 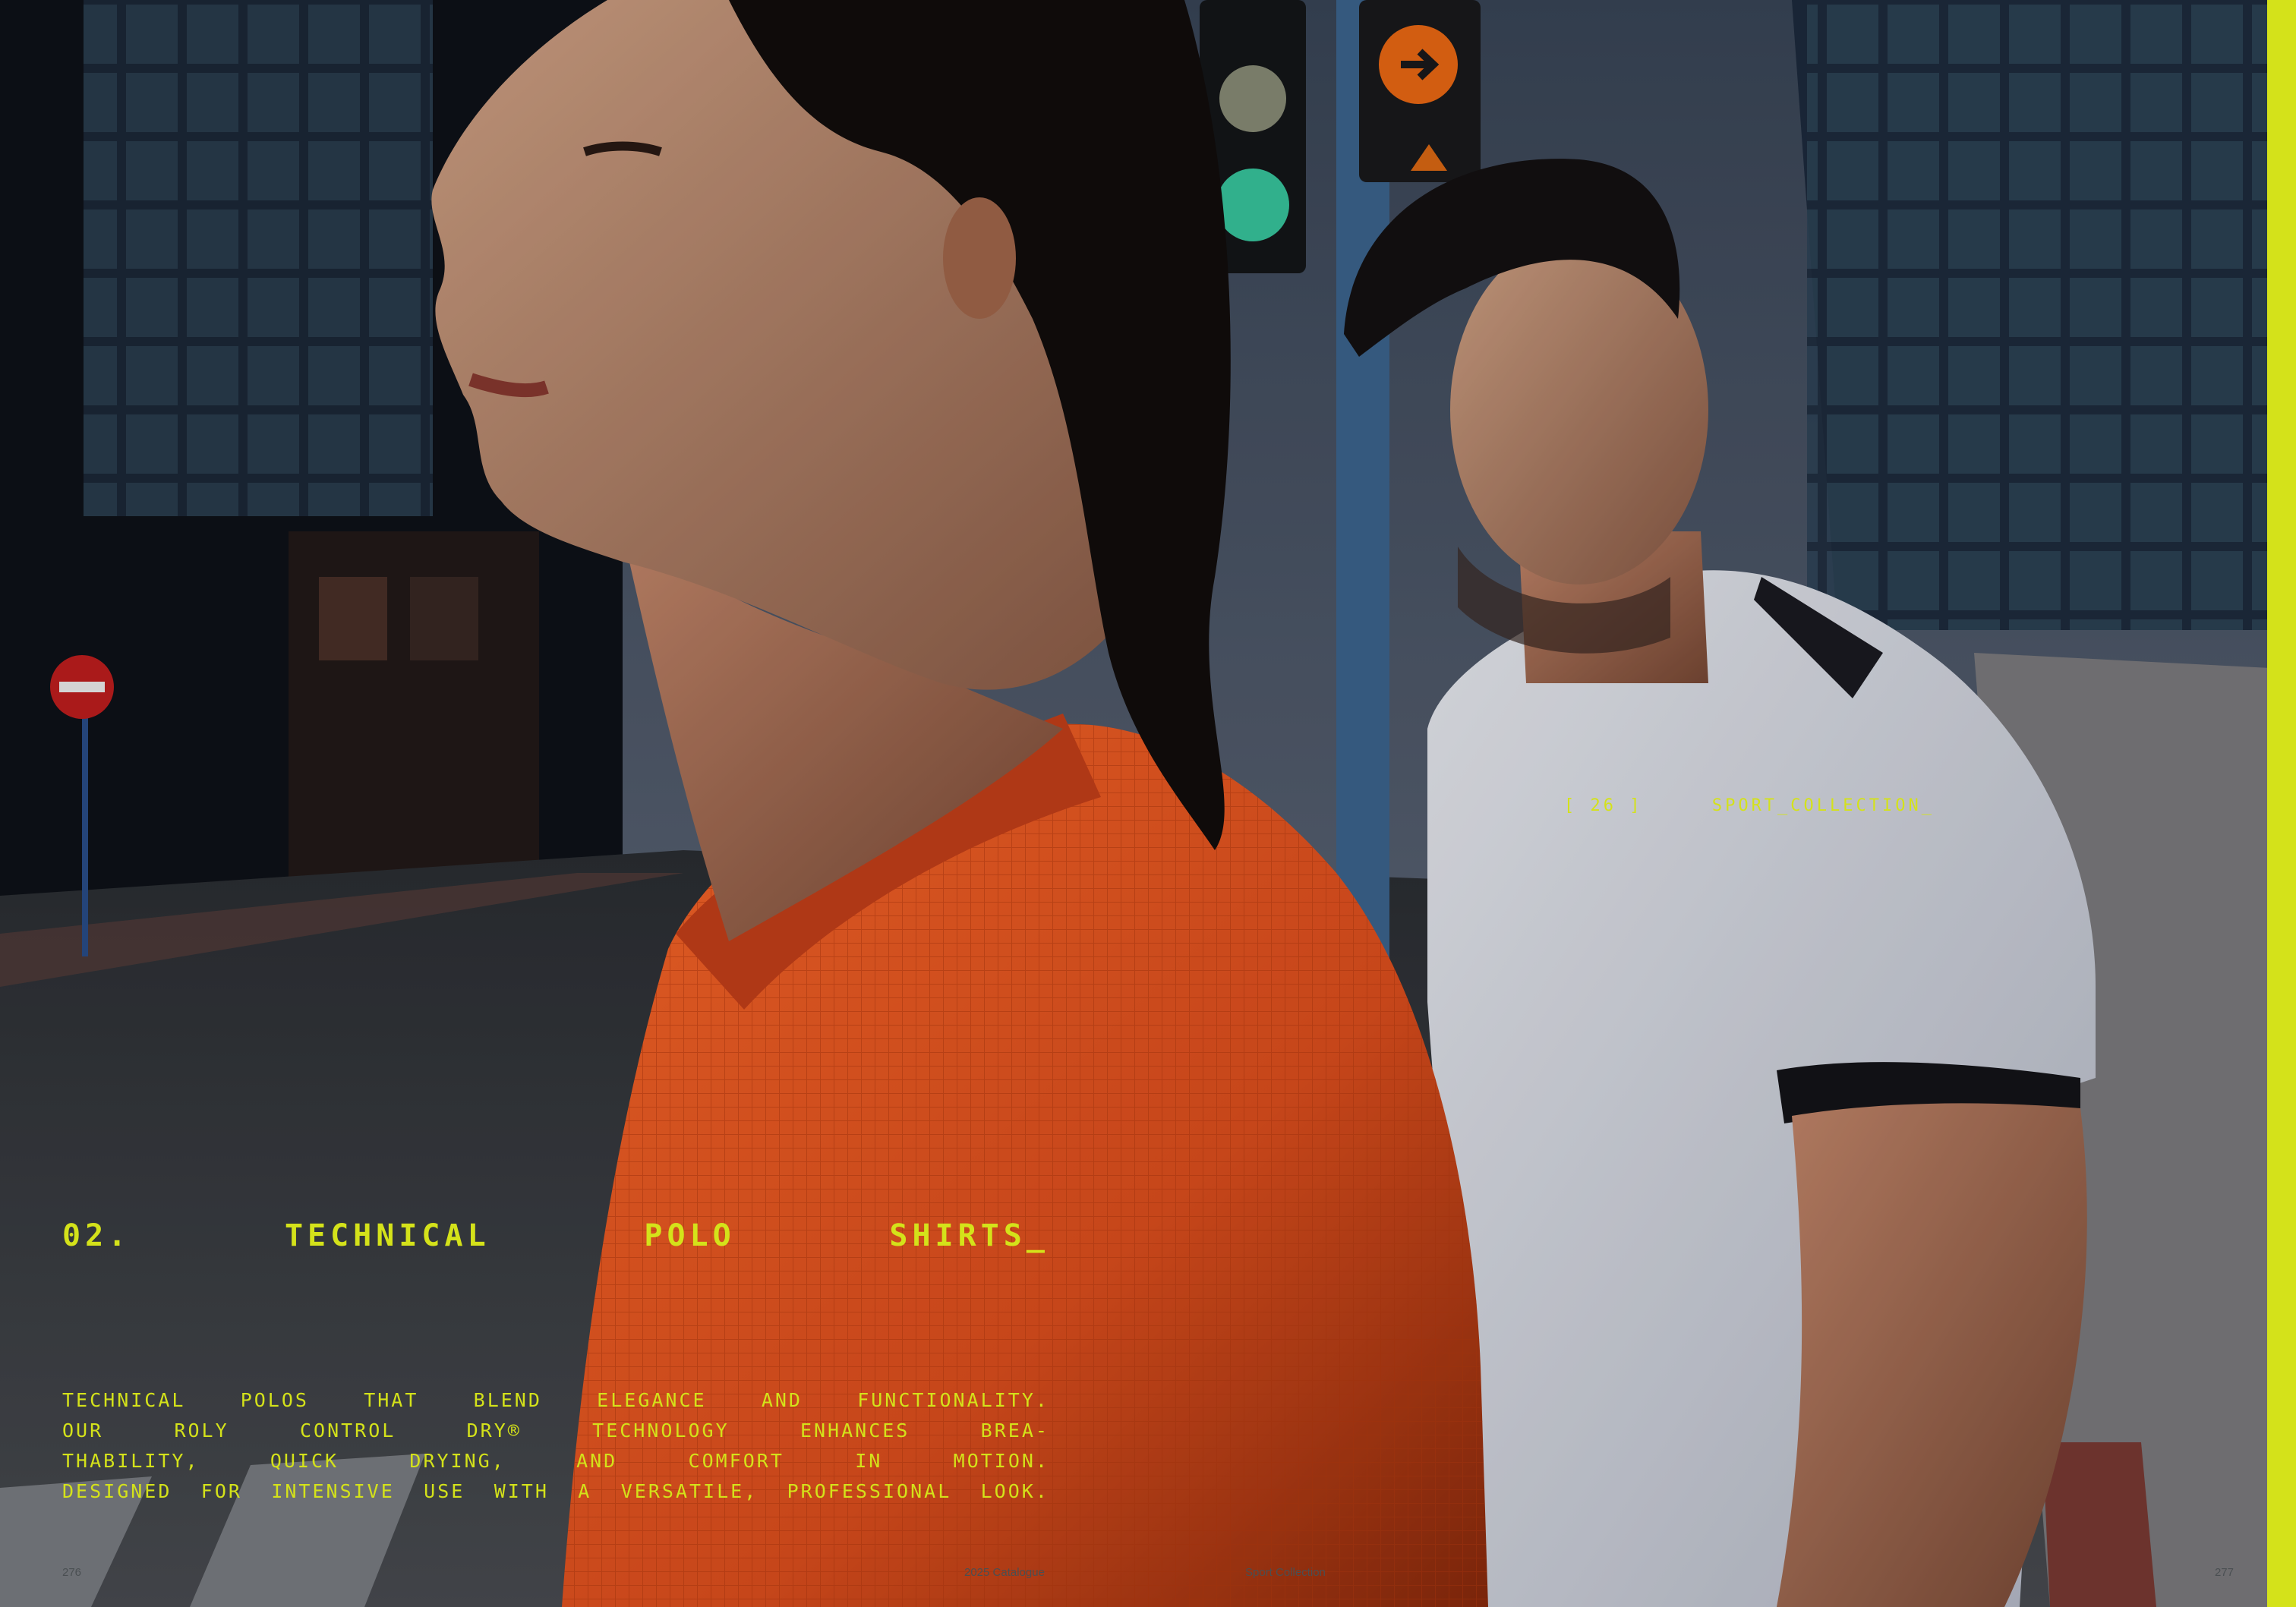 What do you see at coordinates (275, 1400) in the screenshot?
I see `body-word: POLOS` at bounding box center [275, 1400].